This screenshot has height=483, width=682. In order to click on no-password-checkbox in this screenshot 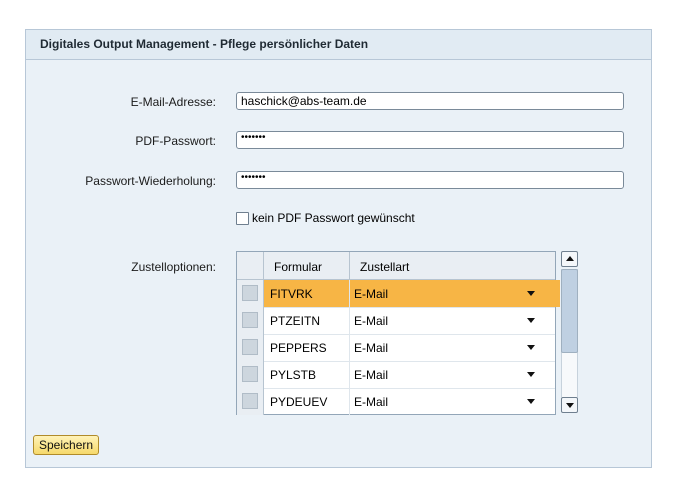, I will do `click(242, 218)`.